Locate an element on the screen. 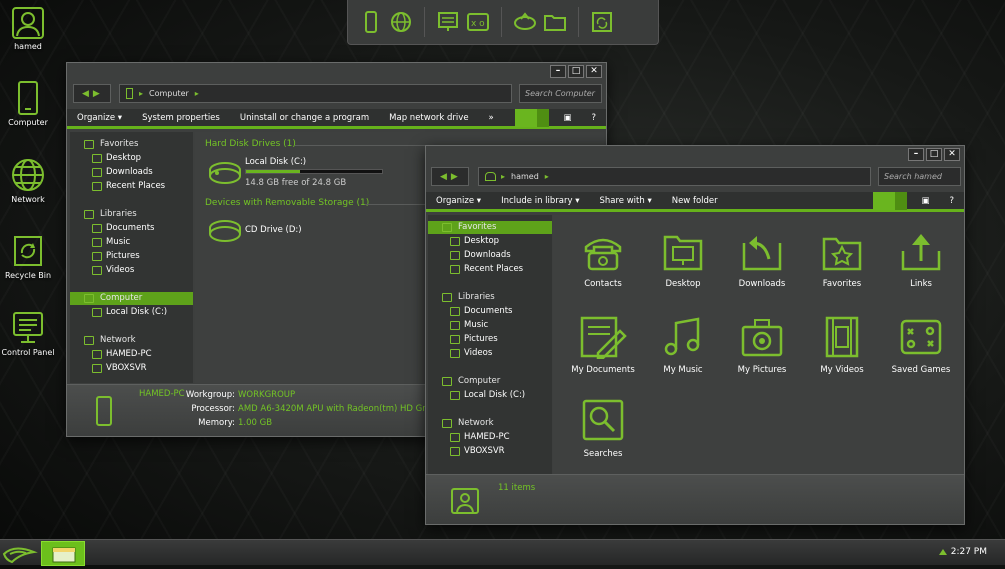 This screenshot has width=1005, height=569. include-in-library-button: Include in library ▾ is located at coordinates (540, 201).